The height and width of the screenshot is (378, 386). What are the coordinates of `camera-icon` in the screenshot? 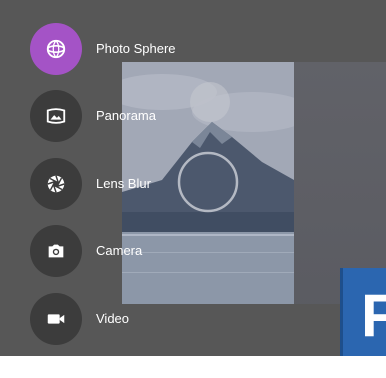 It's located at (56, 251).